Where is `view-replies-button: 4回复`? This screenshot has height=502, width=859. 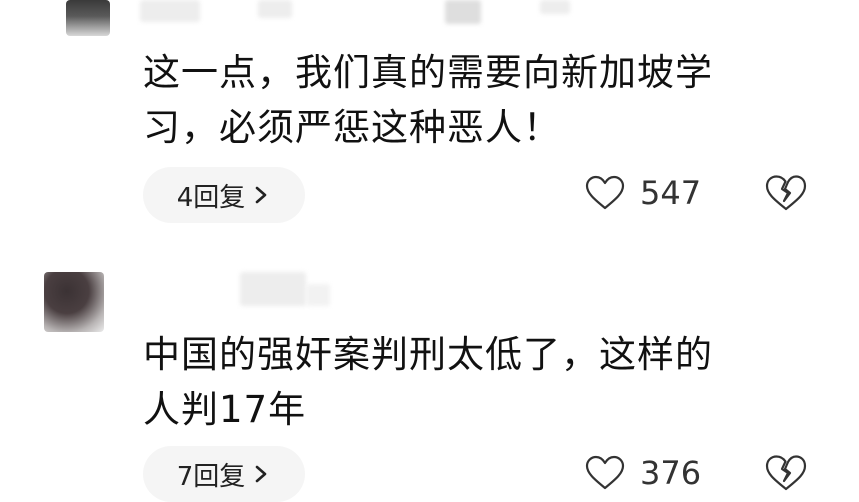
view-replies-button: 4回复 is located at coordinates (224, 195).